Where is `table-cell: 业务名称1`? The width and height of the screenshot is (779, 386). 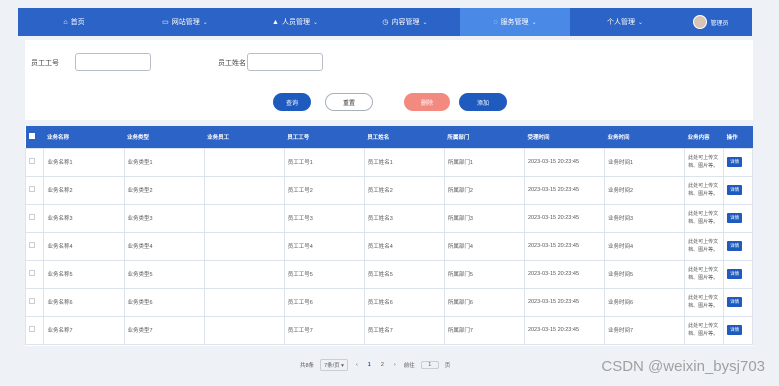
table-cell: 业务名称1 is located at coordinates (84, 162).